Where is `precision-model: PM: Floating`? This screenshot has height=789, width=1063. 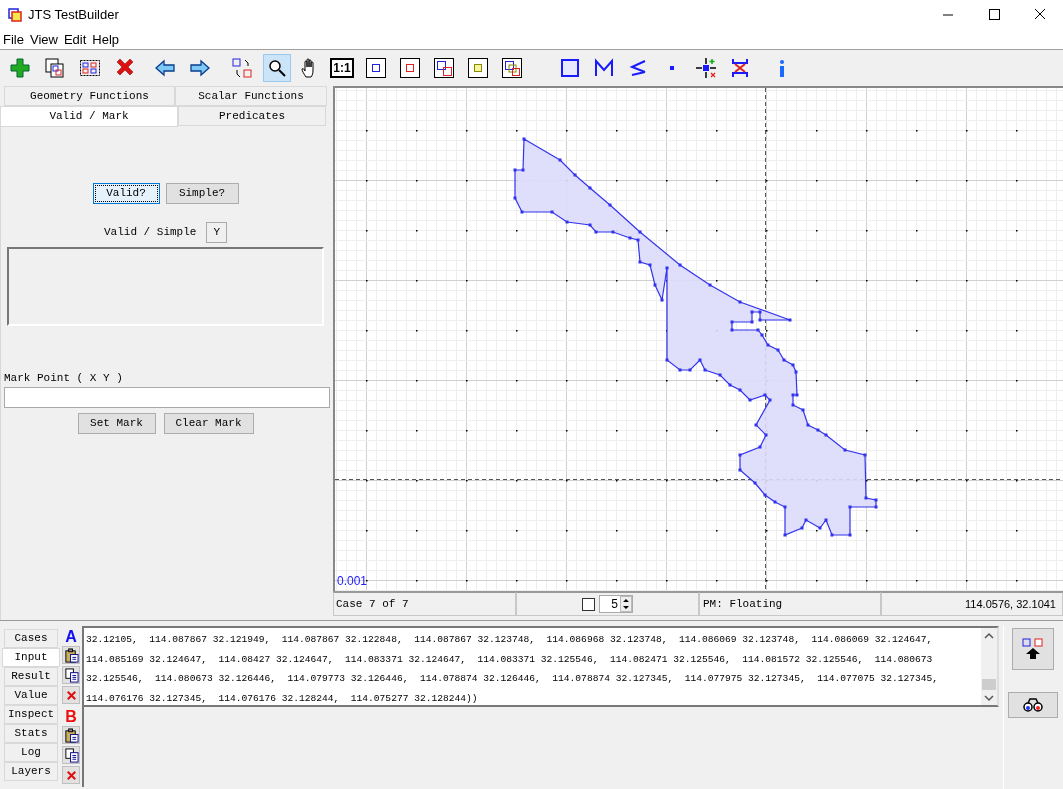 precision-model: PM: Floating is located at coordinates (790, 604).